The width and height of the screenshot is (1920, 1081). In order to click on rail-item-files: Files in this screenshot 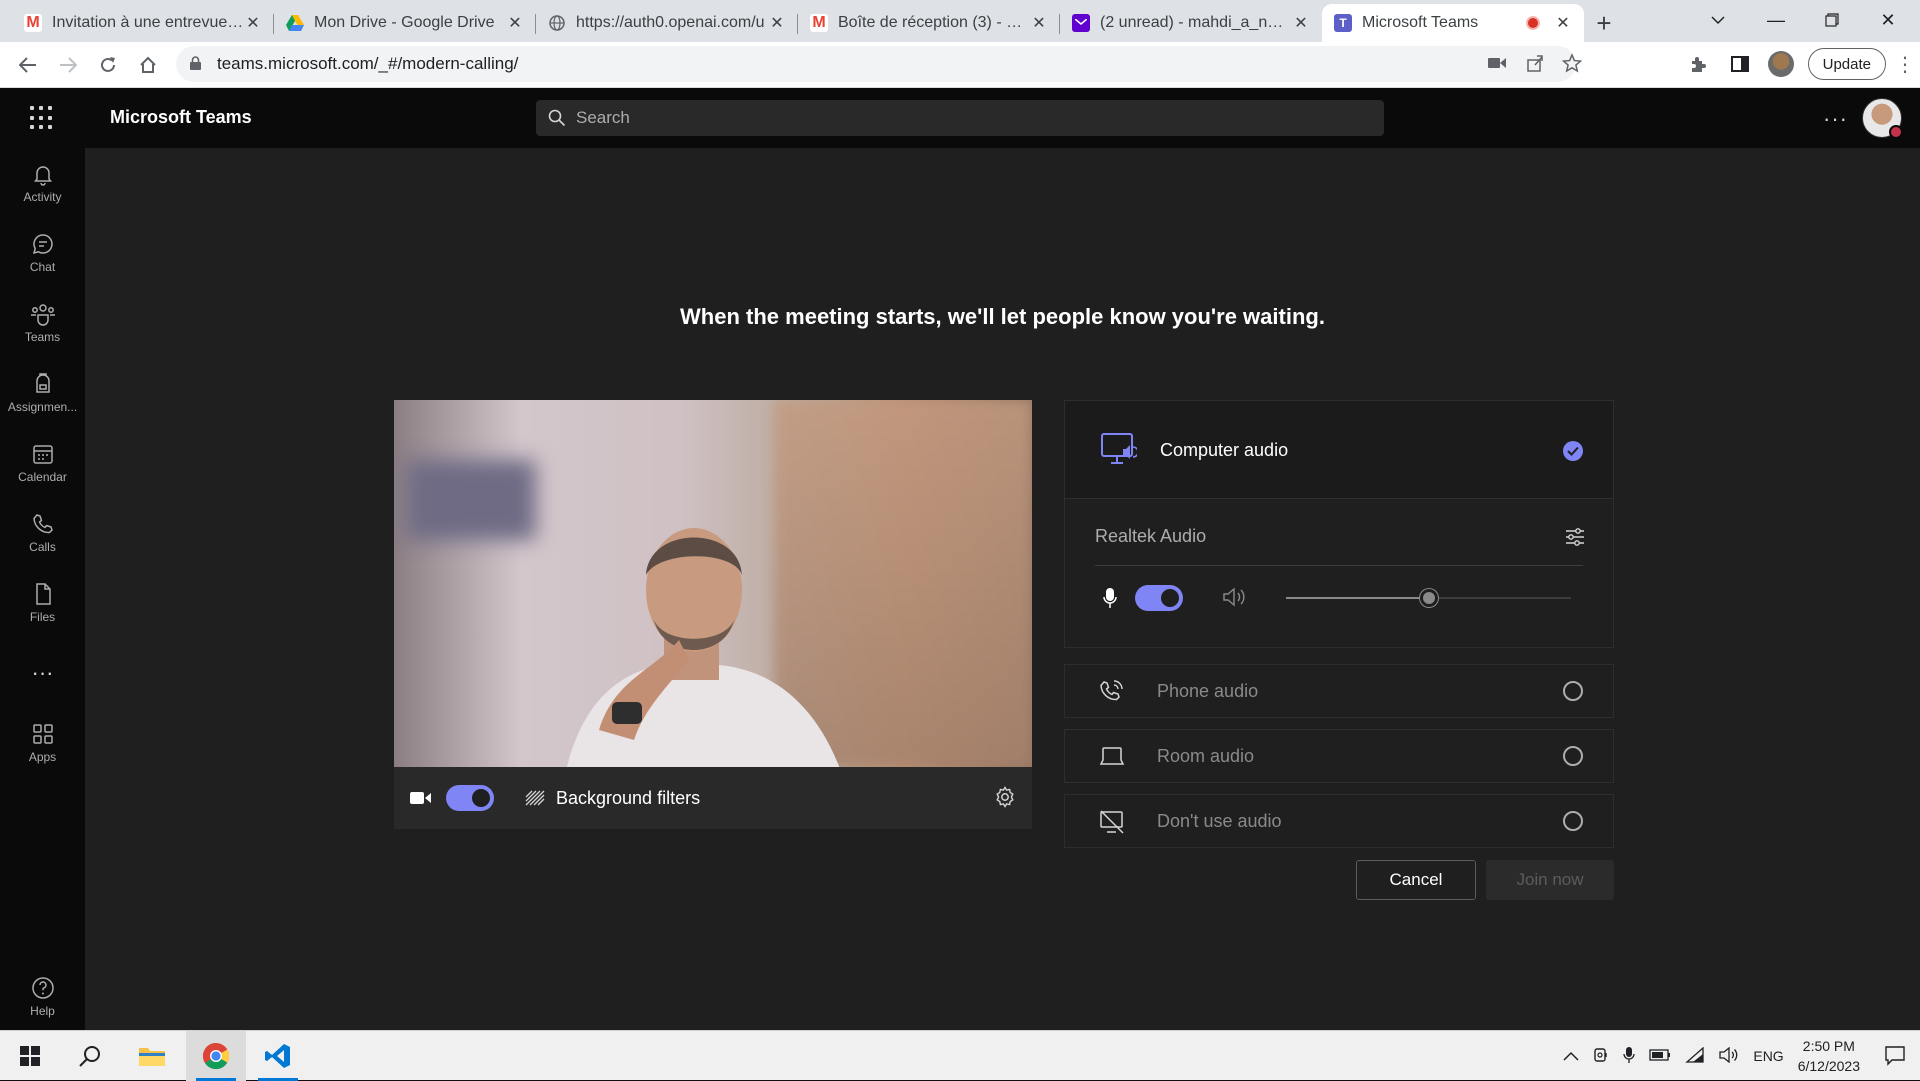, I will do `click(42, 603)`.